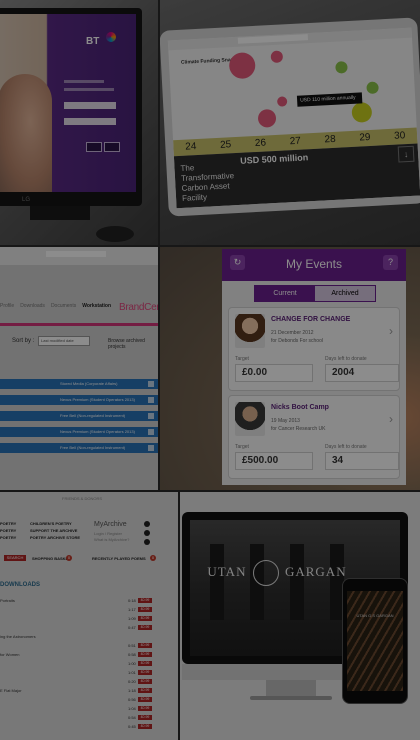  What do you see at coordinates (261, 144) in the screenshot?
I see `day-label: 26` at bounding box center [261, 144].